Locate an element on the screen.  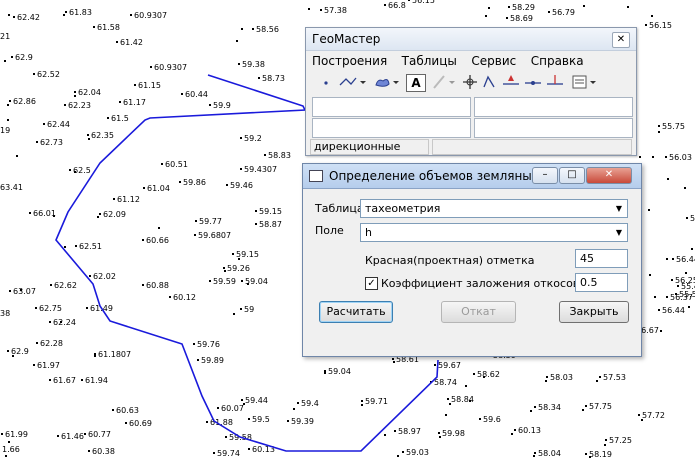
geomaster-titlebar: ГеоМастер ✕ is located at coordinates (471, 39).